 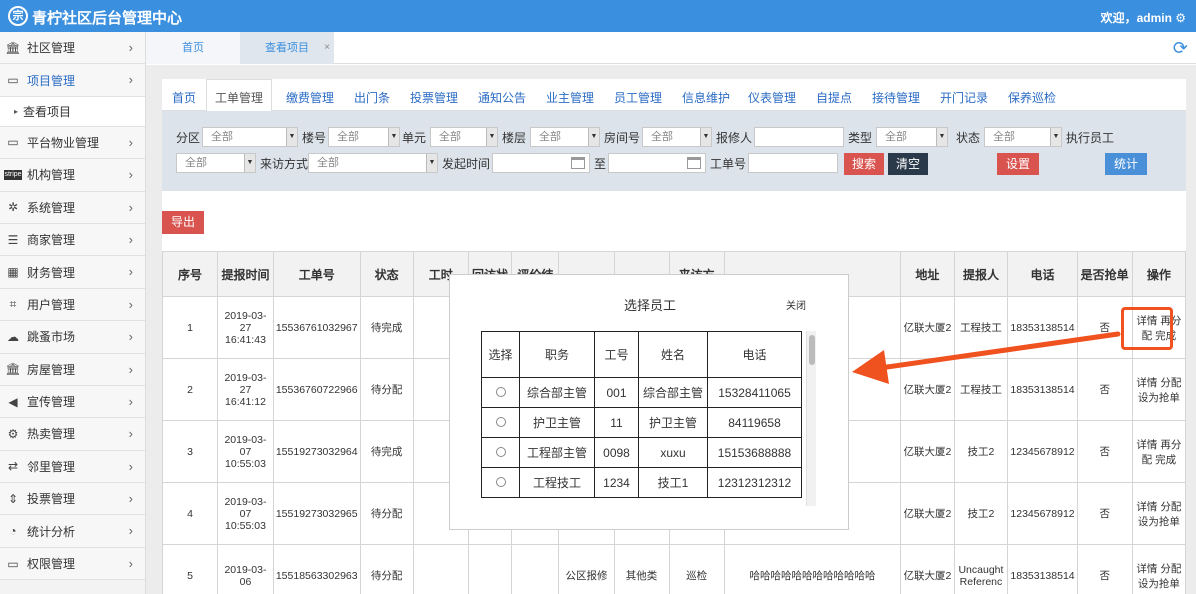 What do you see at coordinates (310, 97) in the screenshot?
I see `module-tab: 缴费管理` at bounding box center [310, 97].